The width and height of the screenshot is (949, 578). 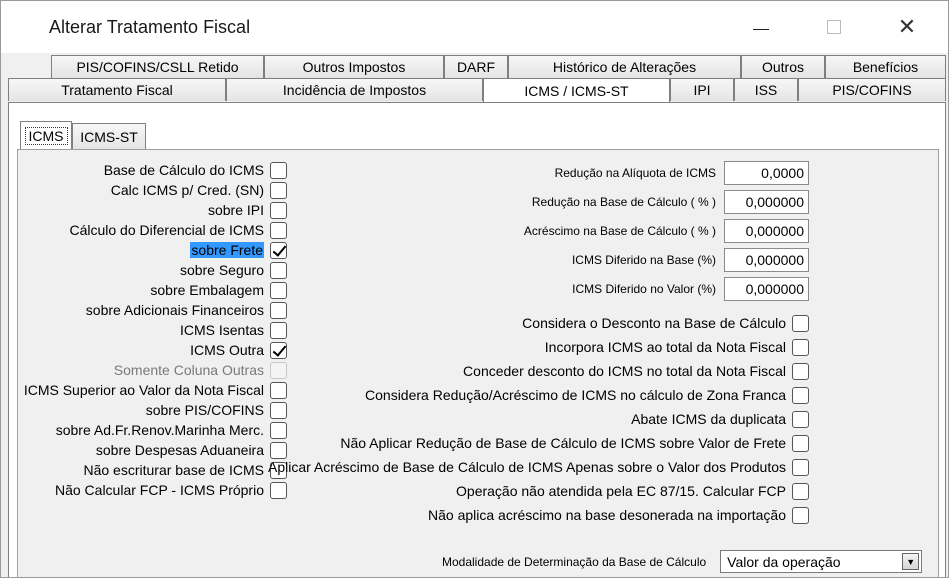 I want to click on field-icms-diferido-no-valor: ICMS Diferido no Valor (%) 0,000000, so click(x=690, y=289).